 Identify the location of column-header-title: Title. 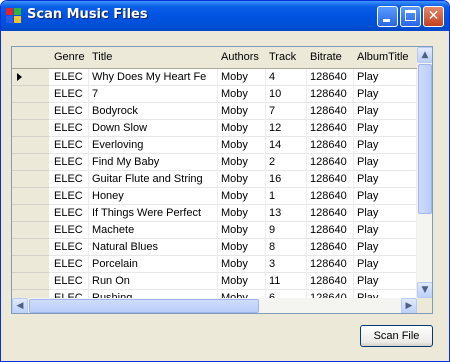
(153, 57).